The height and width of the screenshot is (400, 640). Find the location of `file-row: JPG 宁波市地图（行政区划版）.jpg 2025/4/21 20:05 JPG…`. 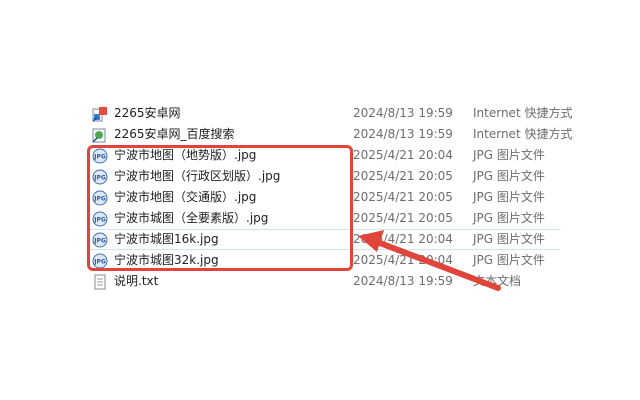

file-row: JPG 宁波市地图（行政区划版）.jpg 2025/4/21 20:05 JPG… is located at coordinates (324, 176).